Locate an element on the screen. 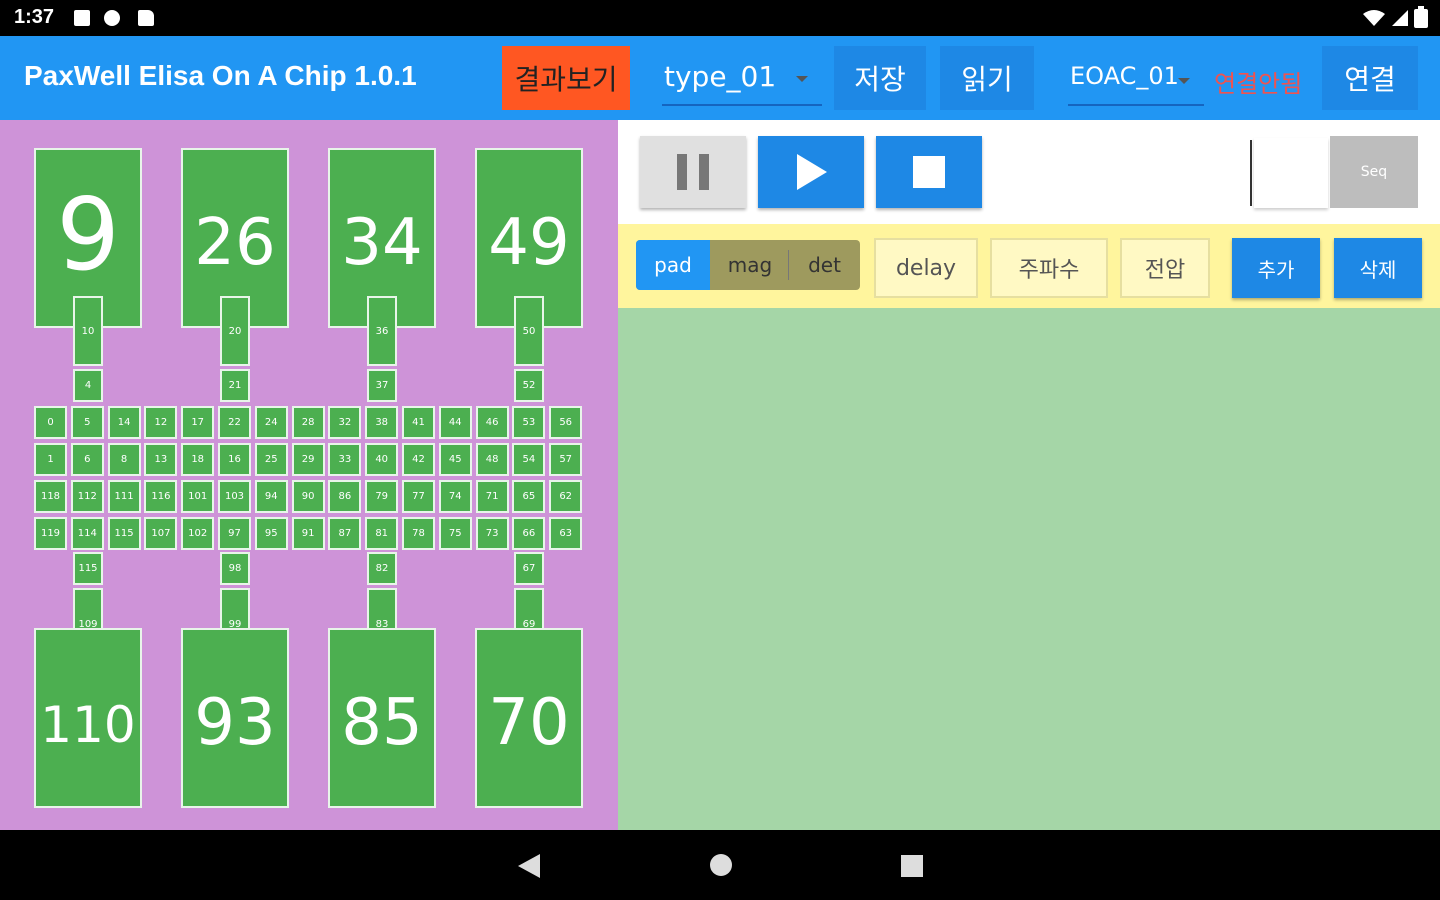 The width and height of the screenshot is (1440, 900). electrode-cell: 71 is located at coordinates (492, 496).